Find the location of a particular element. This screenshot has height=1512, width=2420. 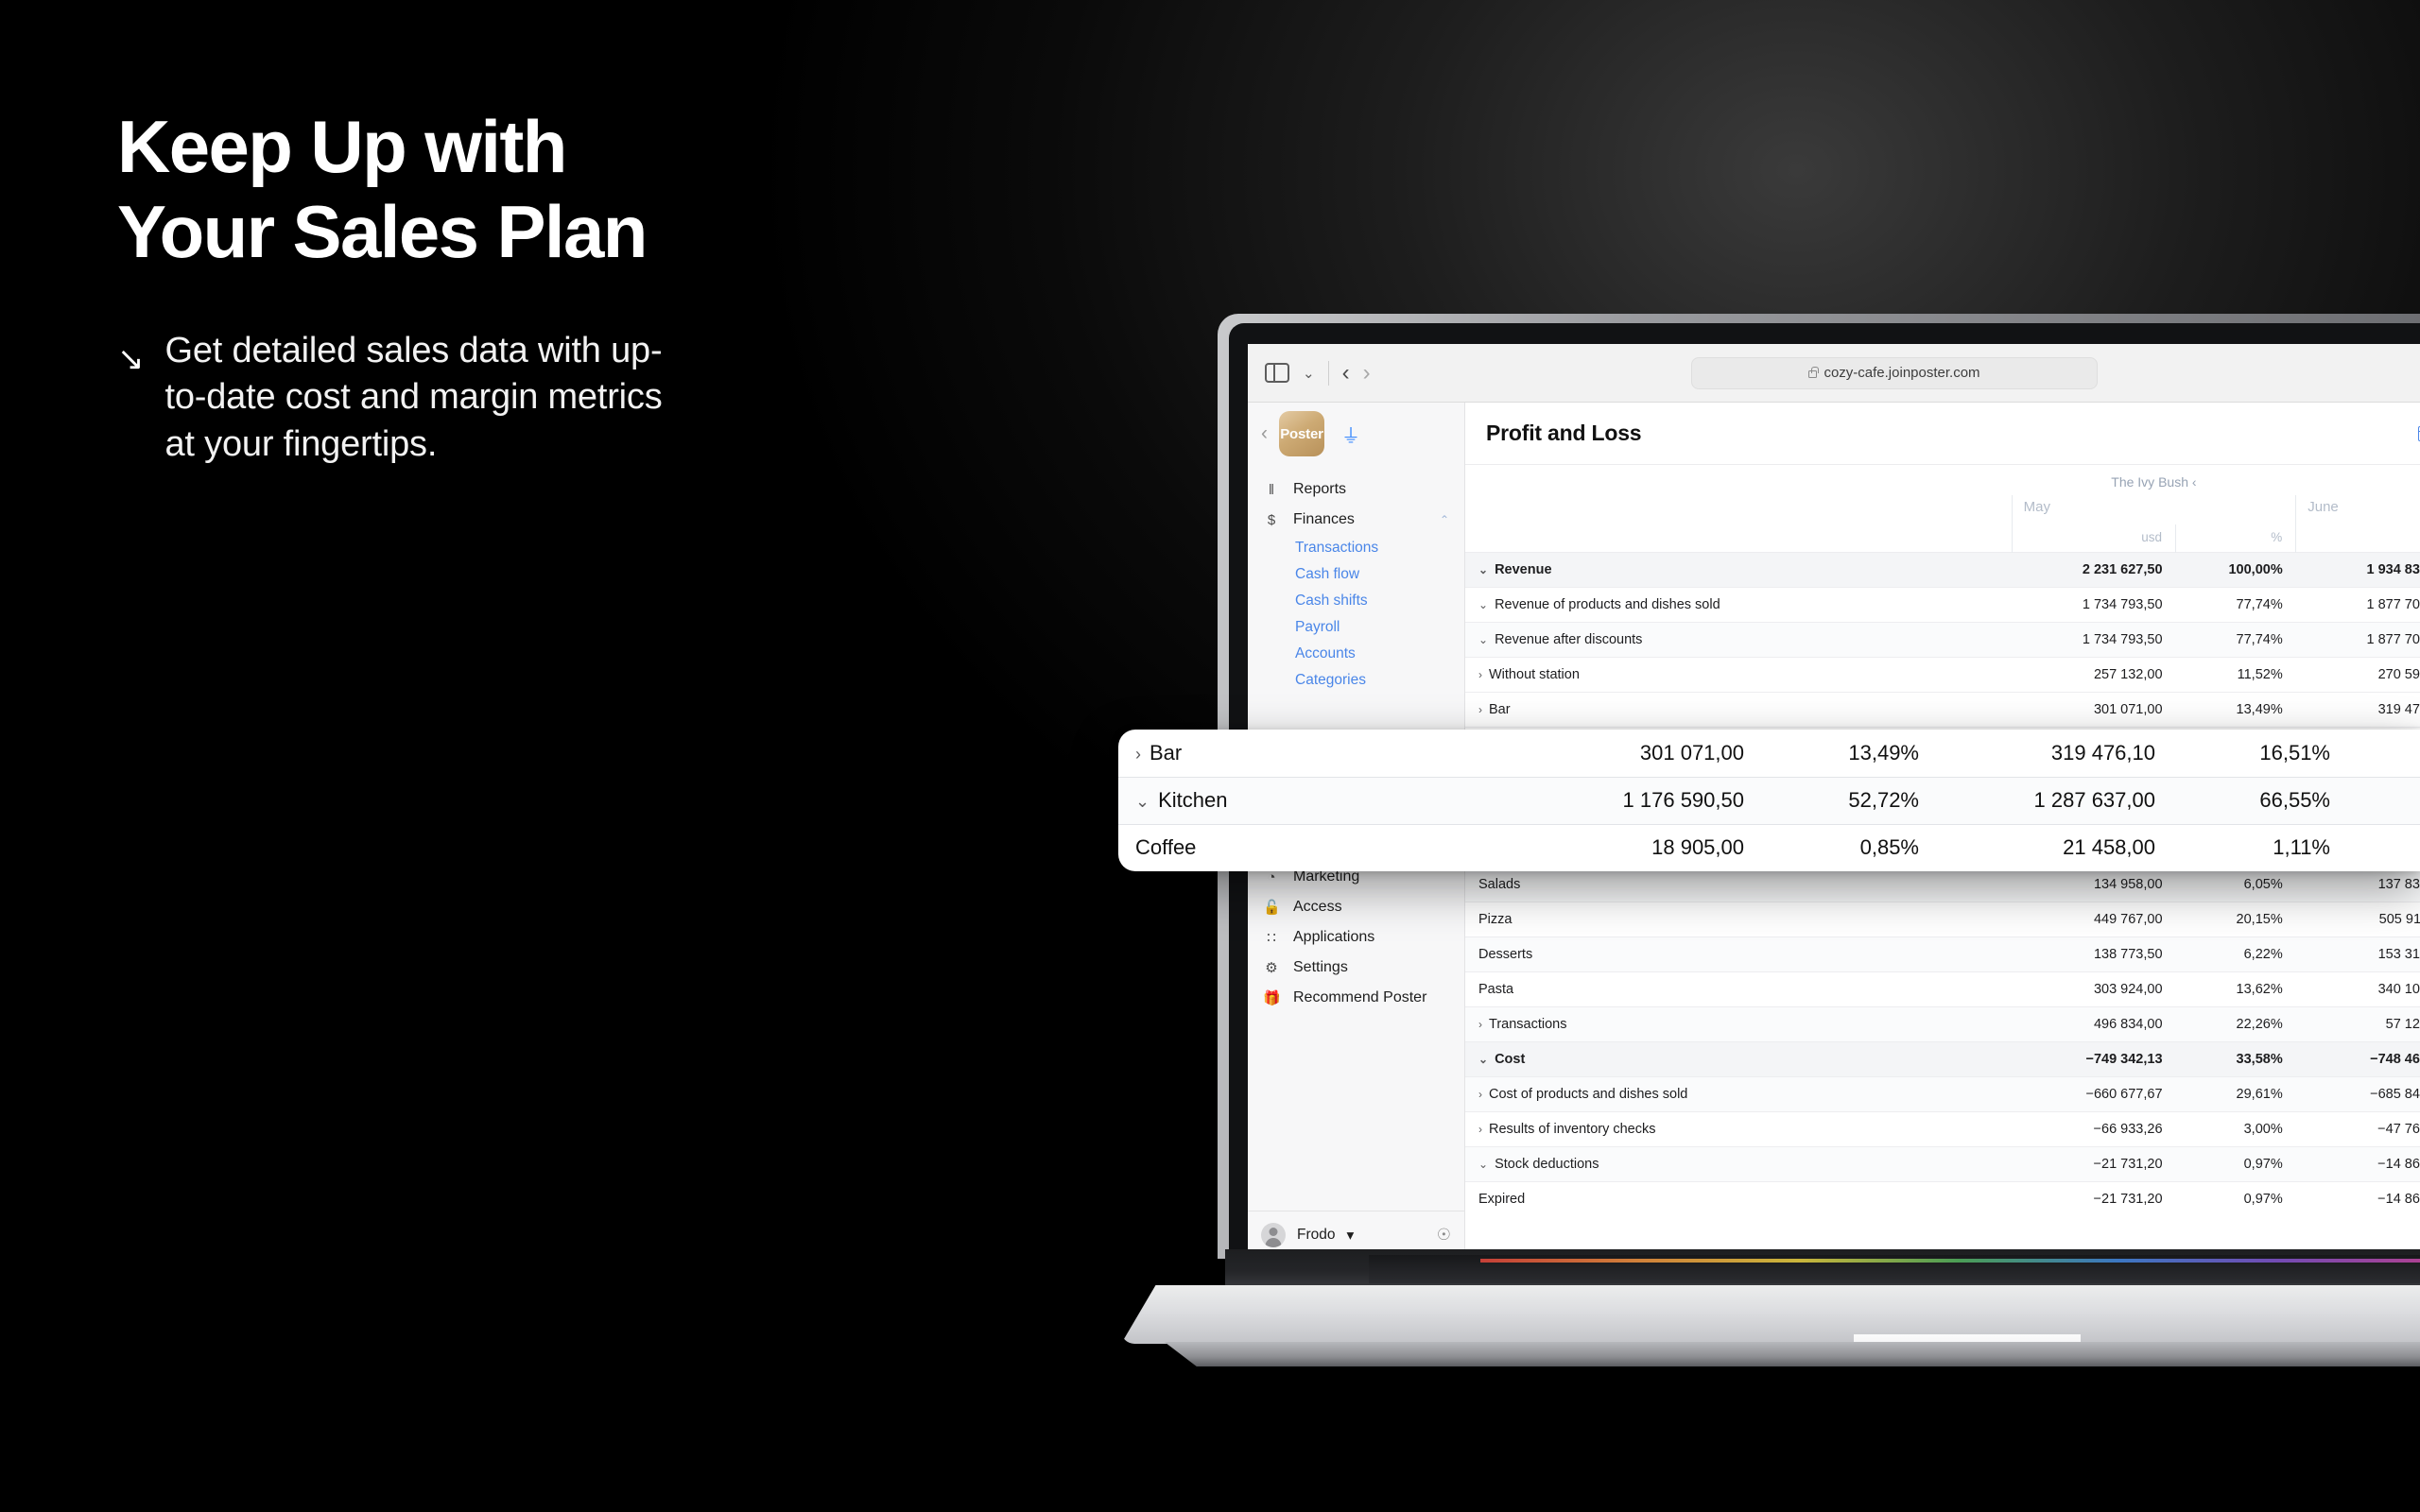

sidebar-subitem-categories: Categories is located at coordinates (1356, 680).